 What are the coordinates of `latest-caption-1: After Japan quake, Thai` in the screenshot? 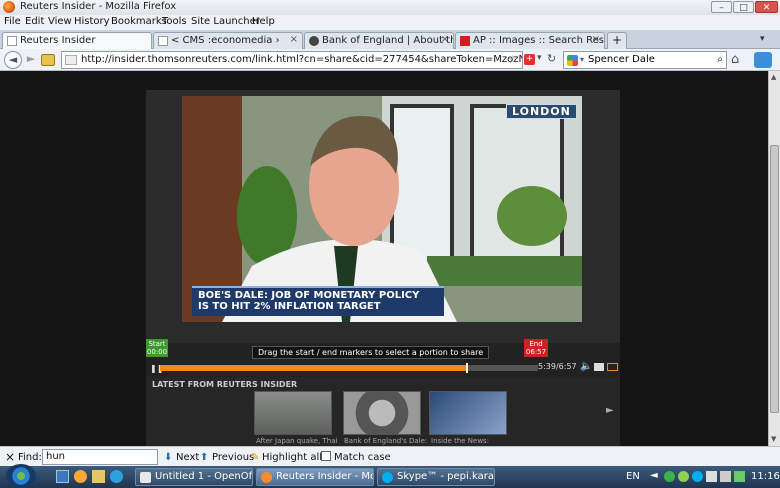 It's located at (296, 441).